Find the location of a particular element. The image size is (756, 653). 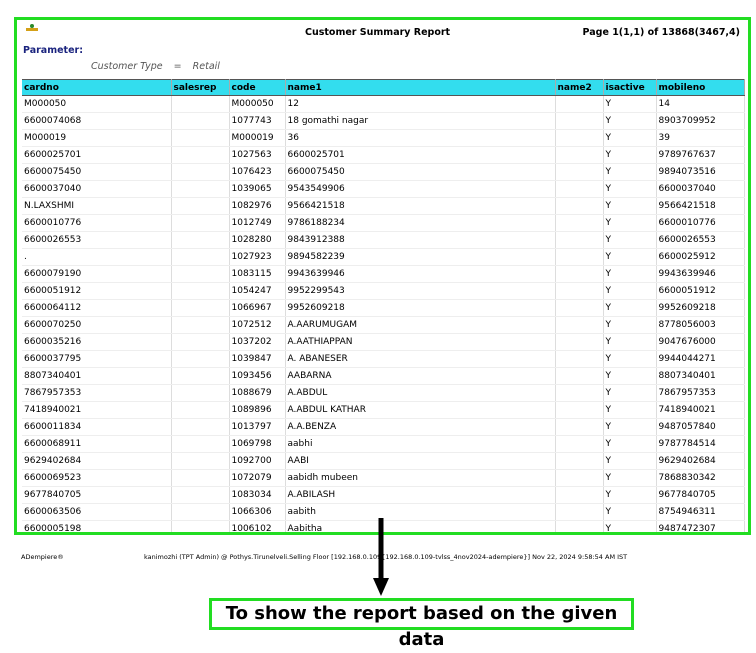

cell-name1: 9543549906 is located at coordinates (420, 189).